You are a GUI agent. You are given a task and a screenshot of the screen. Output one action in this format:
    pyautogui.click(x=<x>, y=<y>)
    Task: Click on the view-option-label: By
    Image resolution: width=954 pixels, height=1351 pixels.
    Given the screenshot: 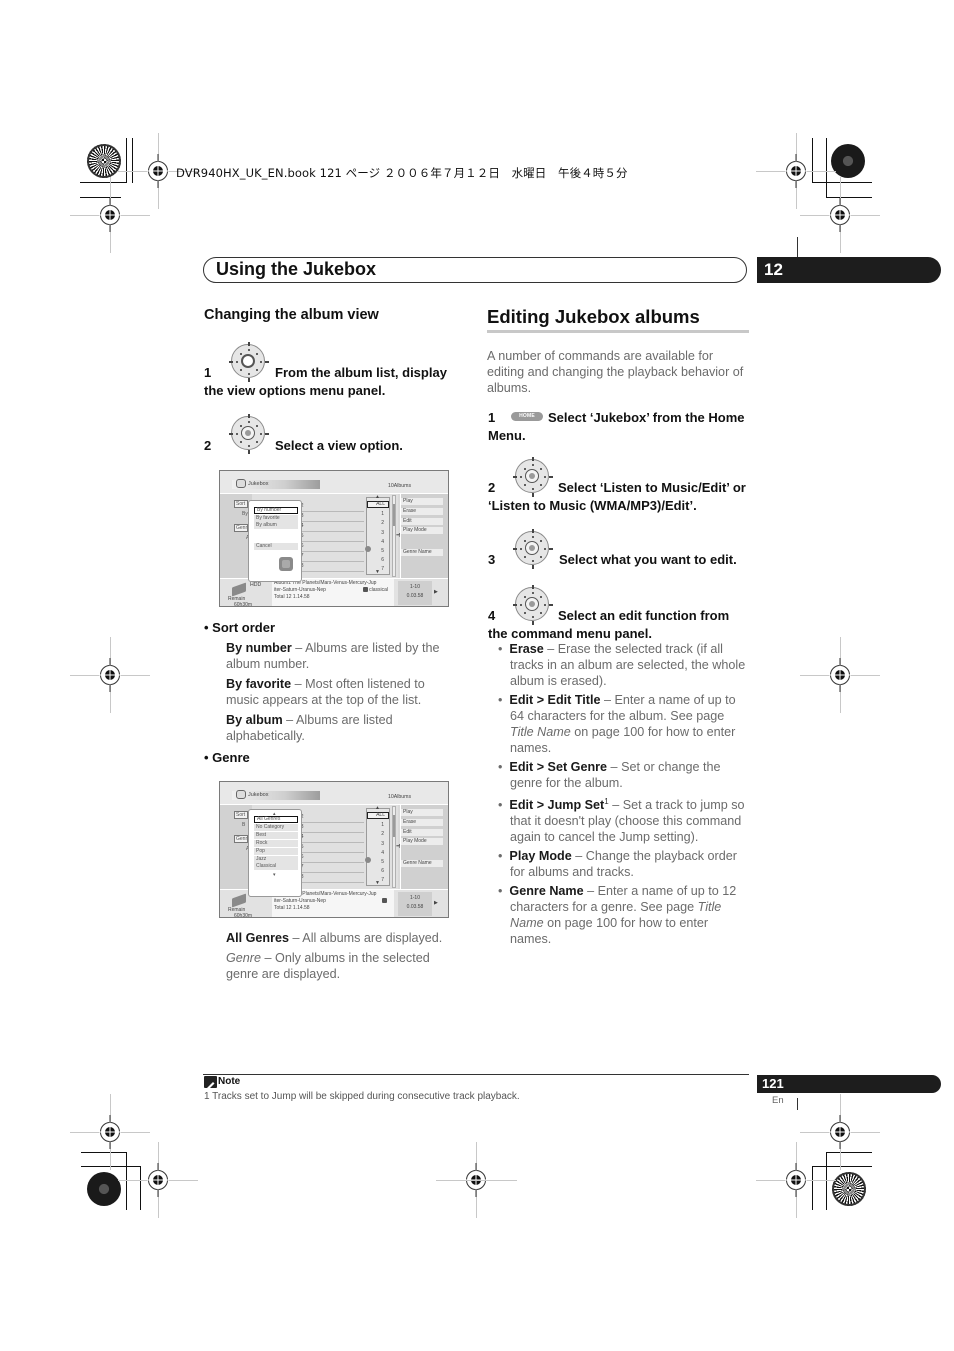 What is the action you would take?
    pyautogui.click(x=245, y=514)
    